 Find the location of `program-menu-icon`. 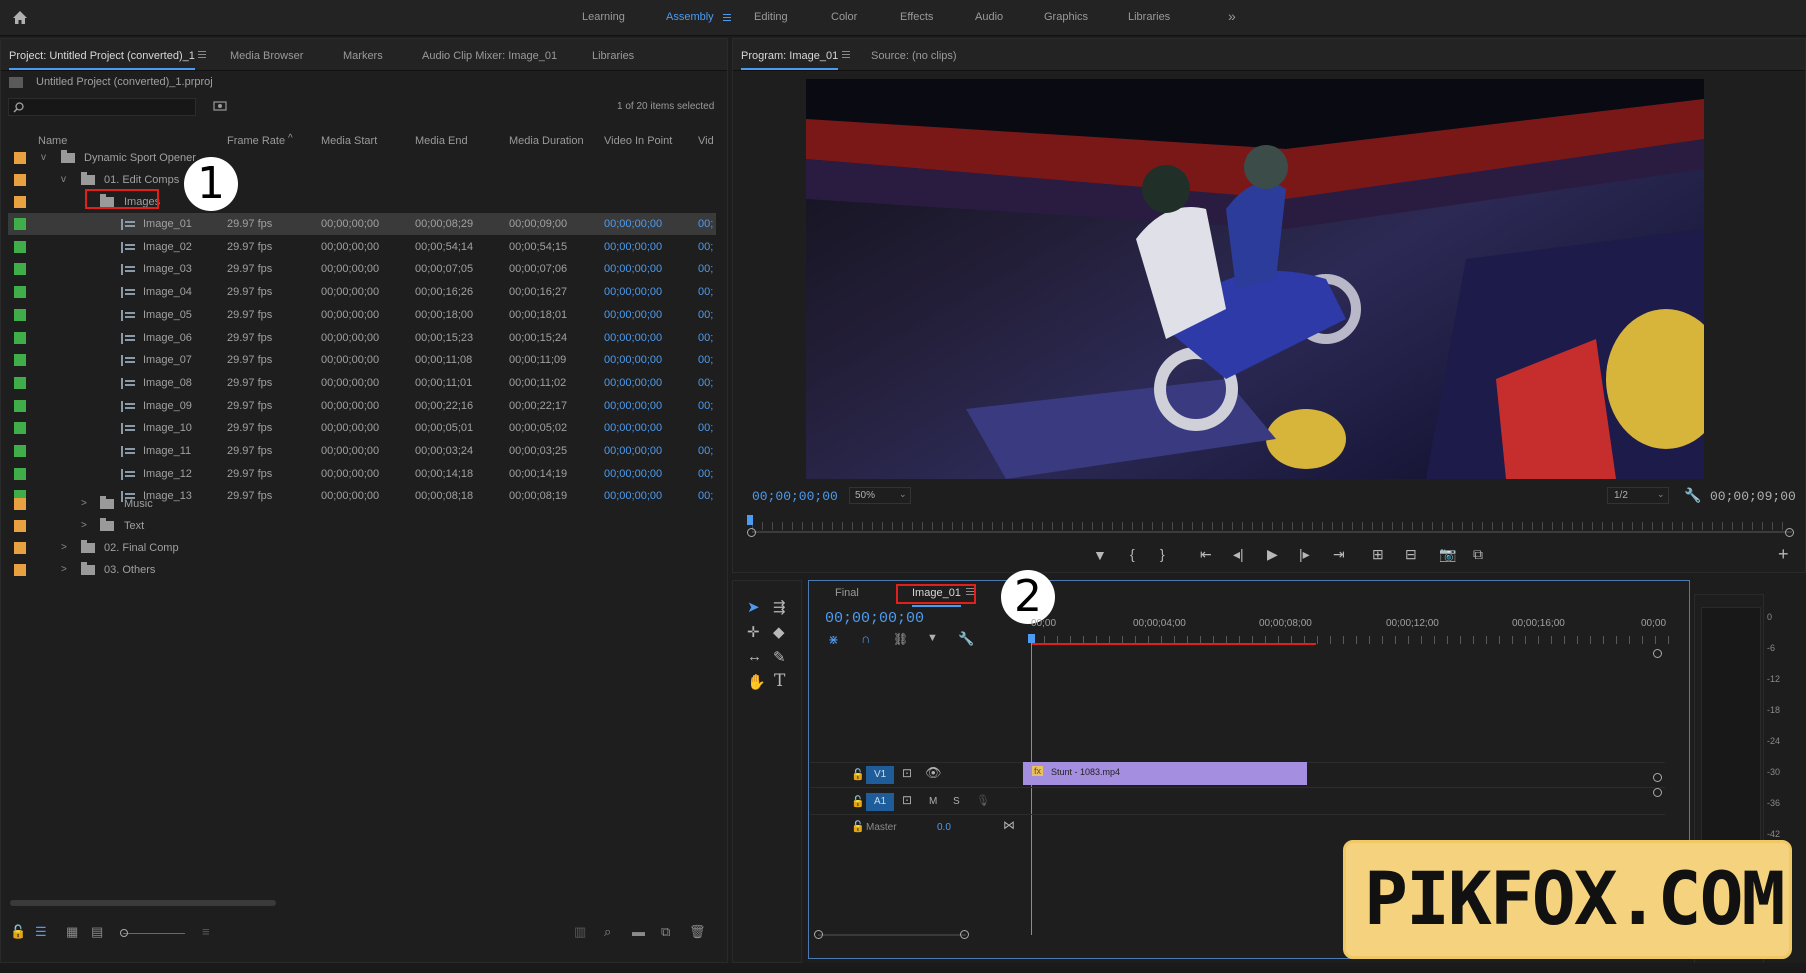

program-menu-icon is located at coordinates (846, 54).